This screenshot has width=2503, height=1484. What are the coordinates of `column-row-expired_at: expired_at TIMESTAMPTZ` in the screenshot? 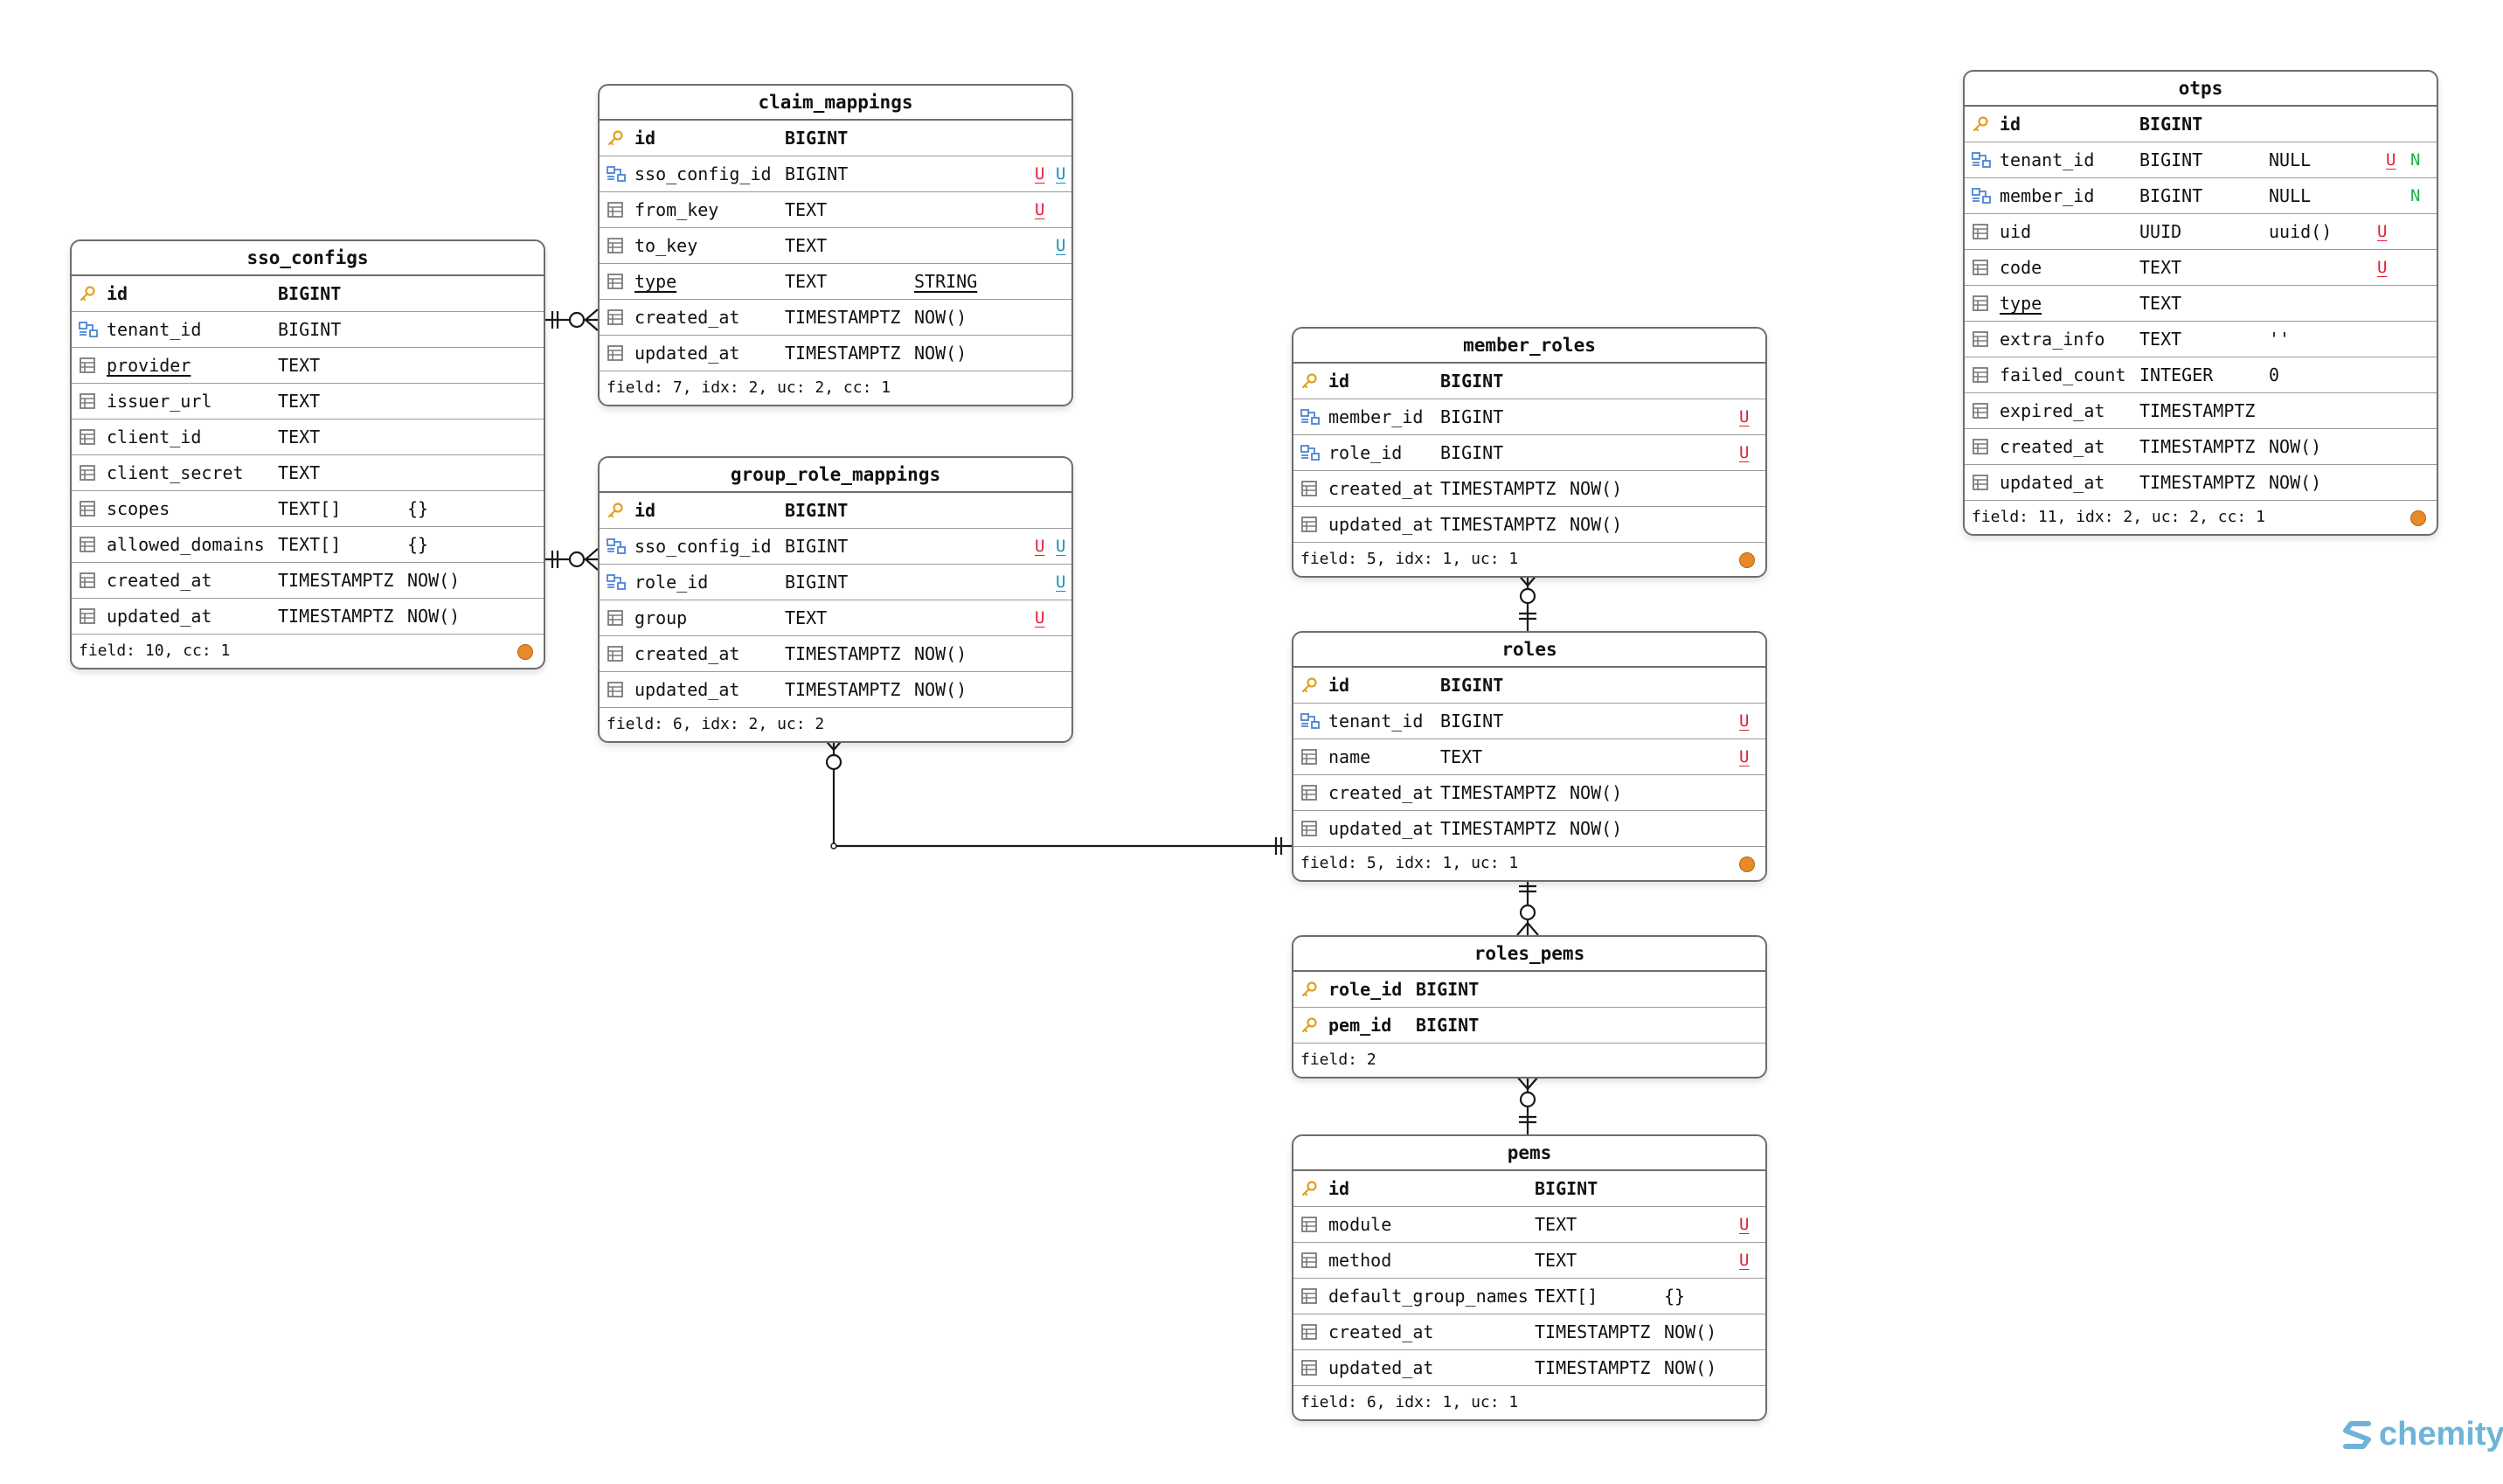 It's located at (2201, 411).